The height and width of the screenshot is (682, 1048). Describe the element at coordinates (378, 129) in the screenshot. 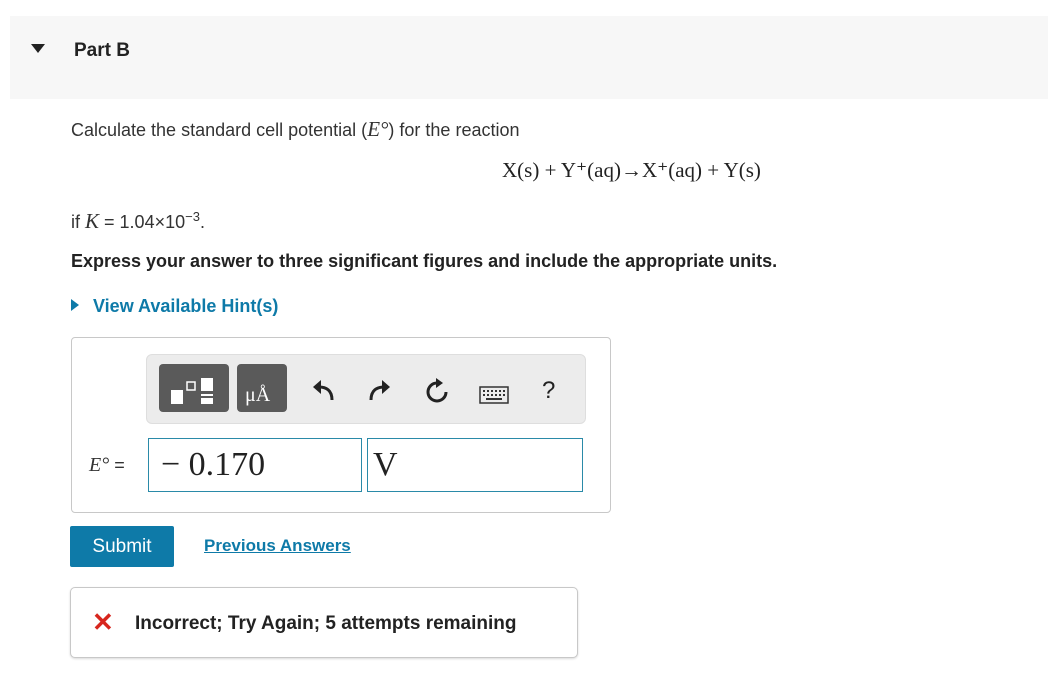

I see `question-symbol: E°` at that location.